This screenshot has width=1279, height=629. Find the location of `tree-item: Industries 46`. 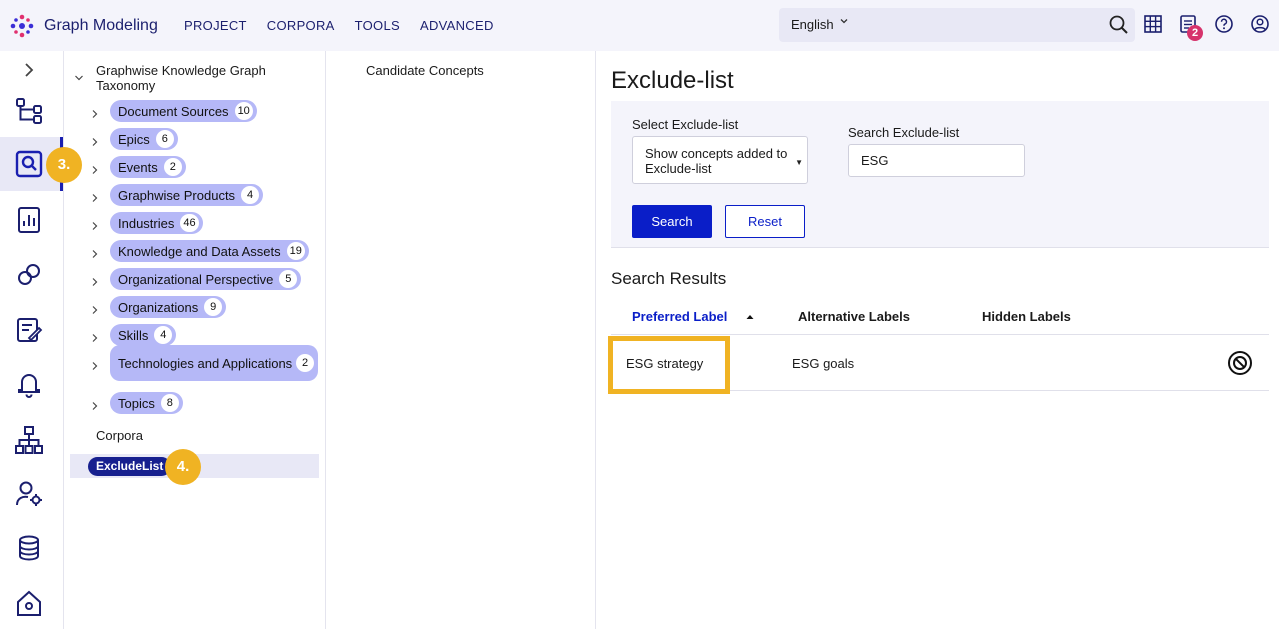

tree-item: Industries 46 is located at coordinates (146, 223).